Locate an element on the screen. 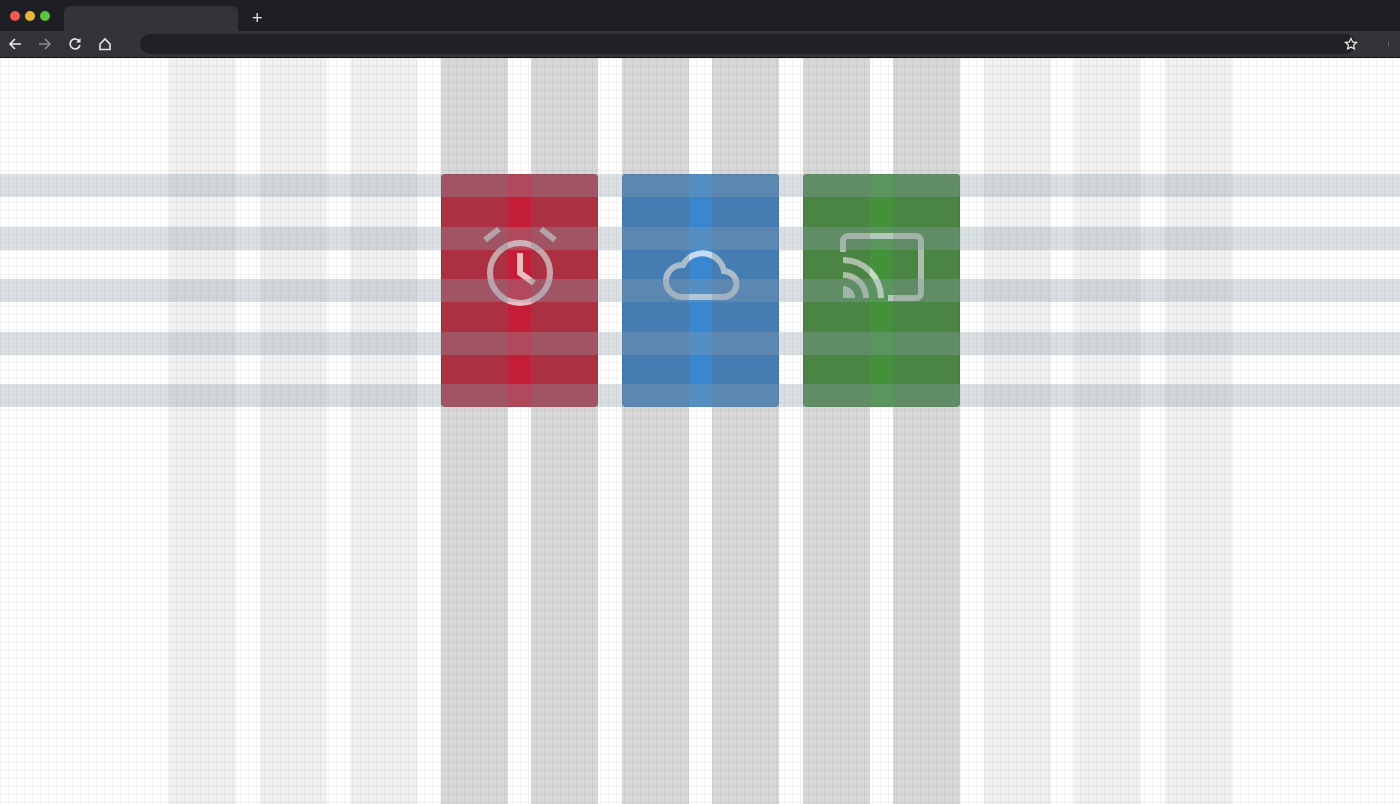 This screenshot has height=804, width=1400. new-tab-button: + is located at coordinates (257, 17).